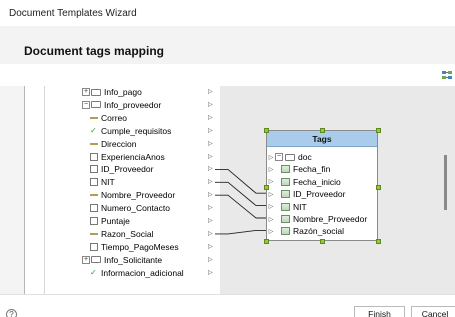  Describe the element at coordinates (142, 272) in the screenshot. I see `tree-item-label: Informacion_adicional` at that location.